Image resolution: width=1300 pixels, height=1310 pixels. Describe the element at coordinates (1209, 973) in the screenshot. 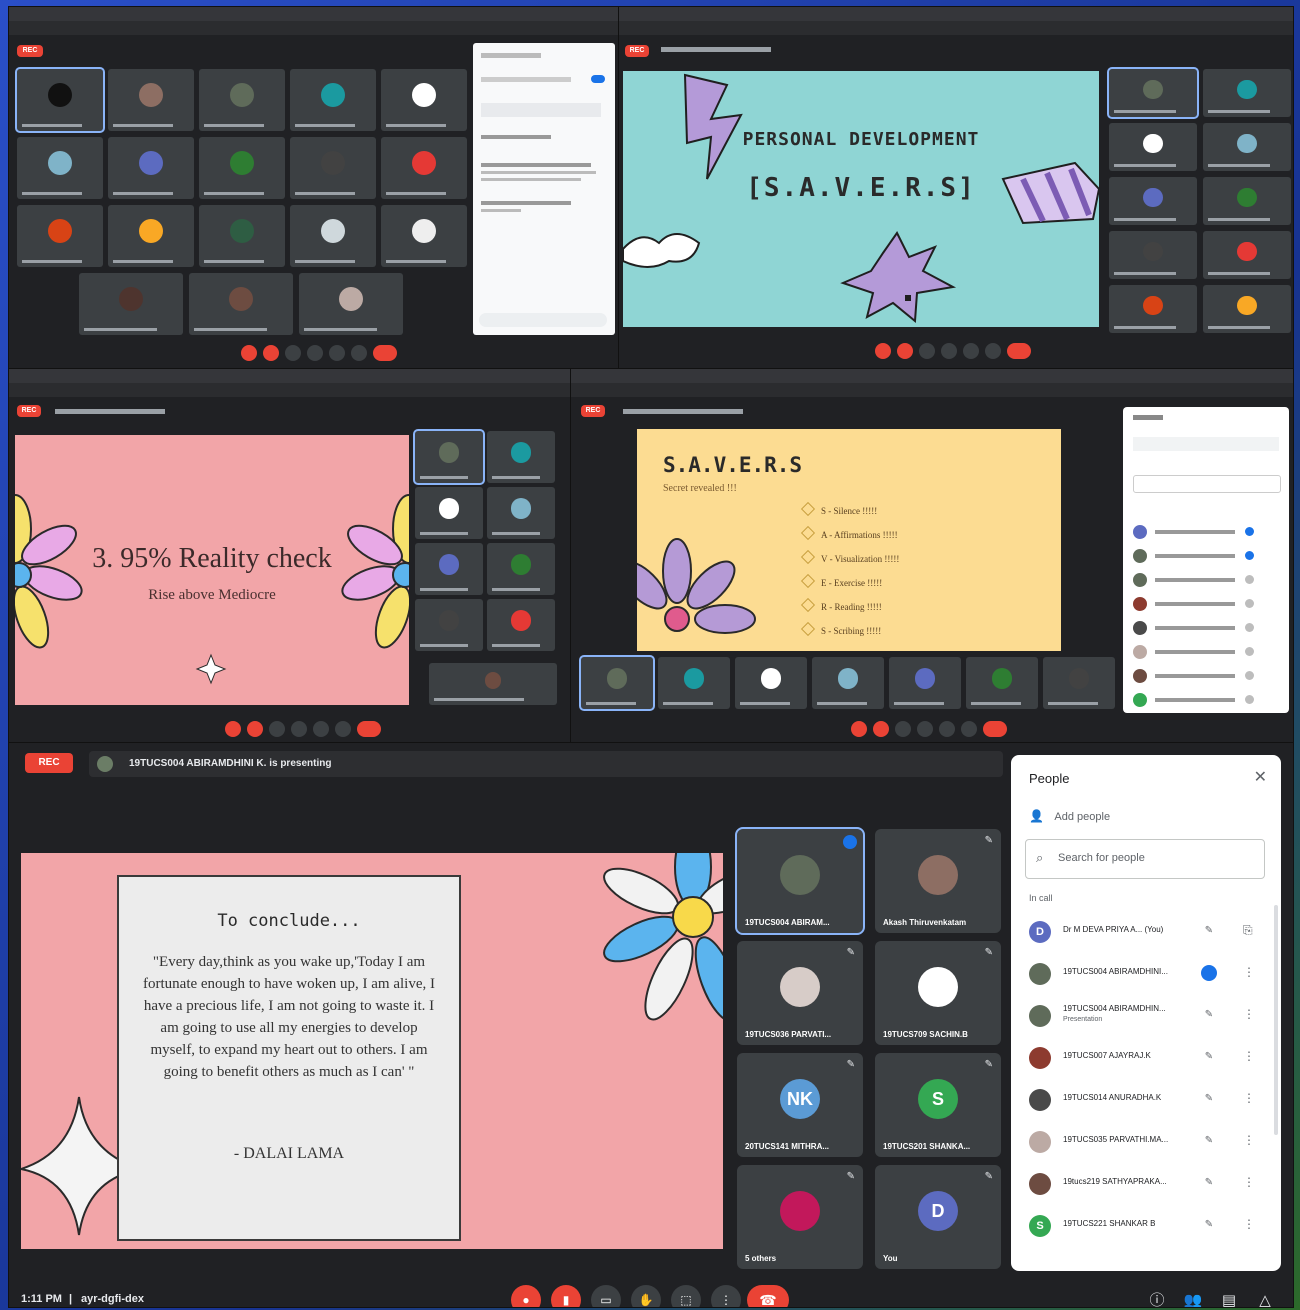

I see `speaking-indicator-icon` at that location.